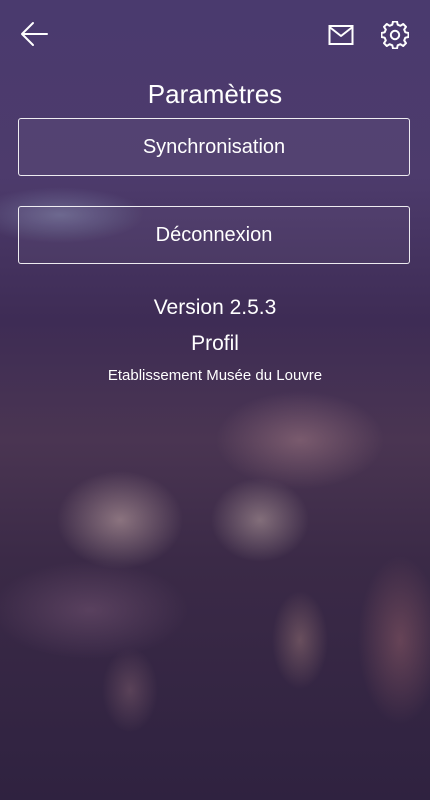  I want to click on back-button, so click(34, 34).